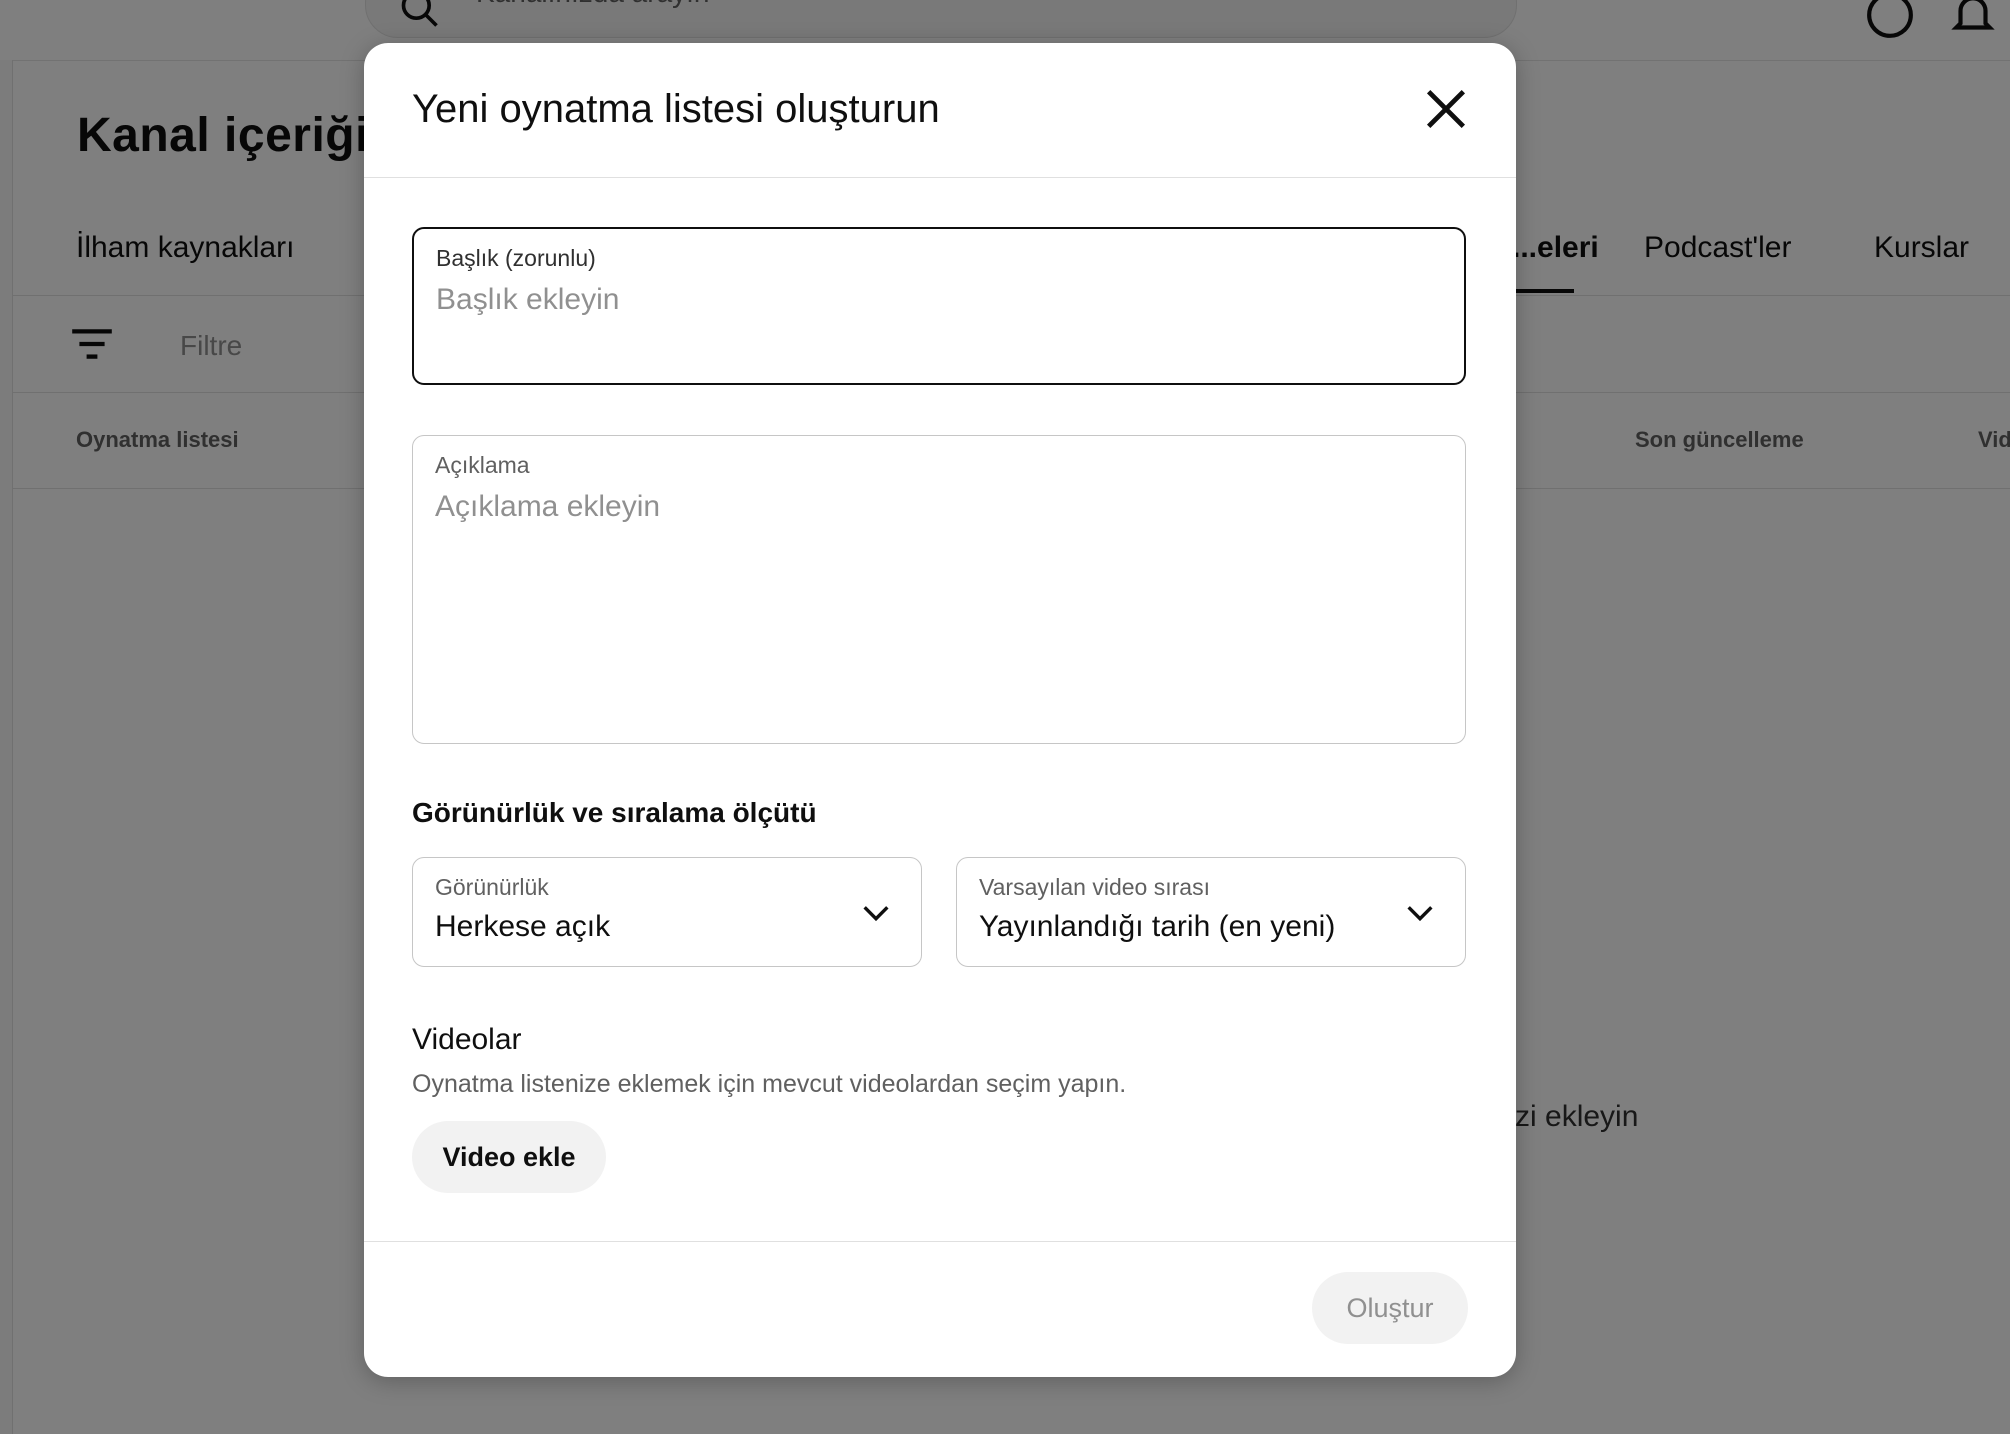 The image size is (2010, 1434). Describe the element at coordinates (936, 300) in the screenshot. I see `title-input` at that location.